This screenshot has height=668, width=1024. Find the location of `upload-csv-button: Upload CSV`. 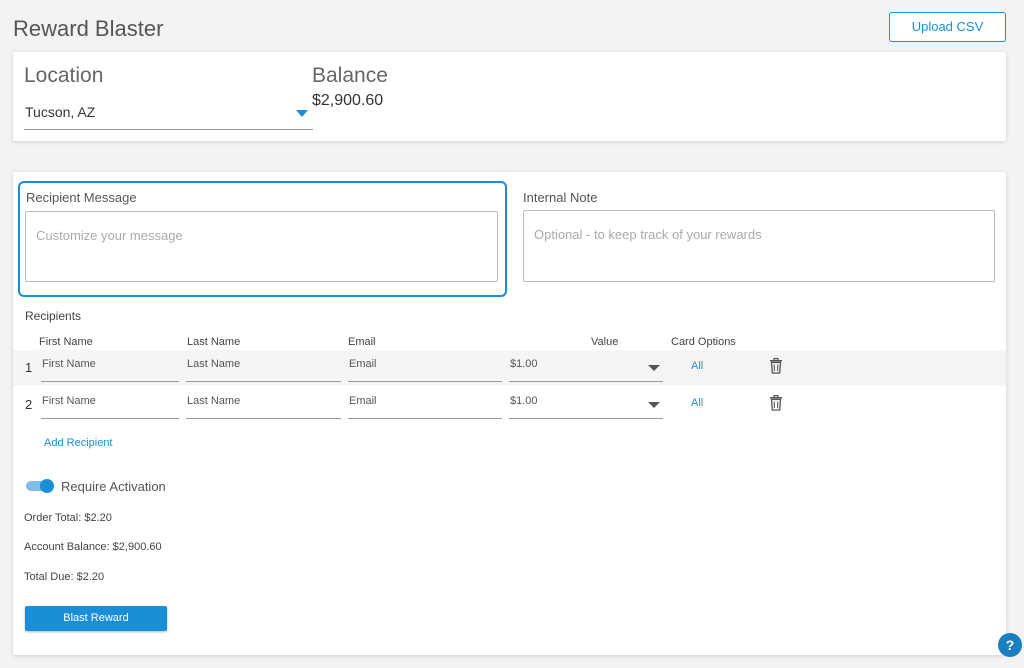

upload-csv-button: Upload CSV is located at coordinates (947, 27).